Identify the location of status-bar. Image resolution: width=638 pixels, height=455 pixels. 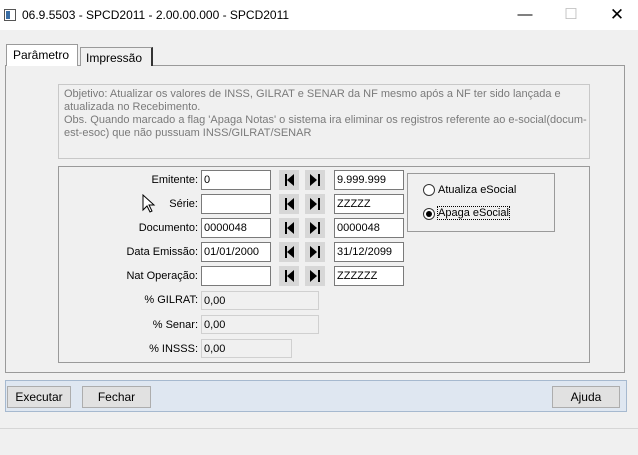
(319, 441).